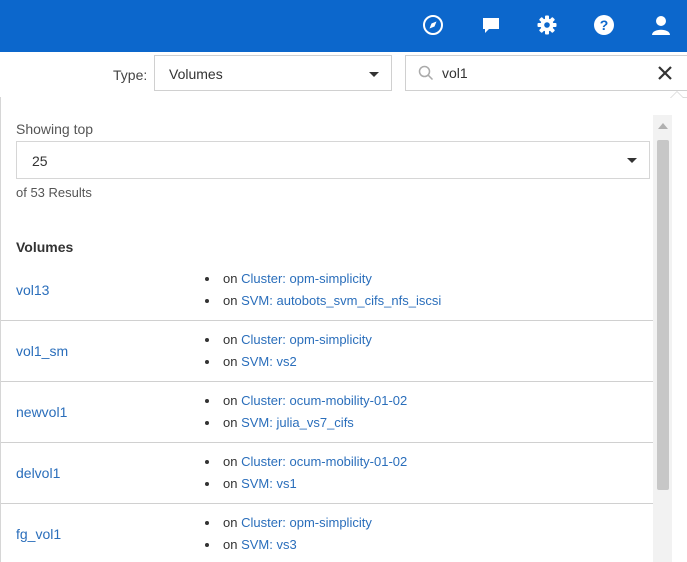  I want to click on svm-info: on SVM: autobots_svm_cifs_nfs_iscsi, so click(323, 301).